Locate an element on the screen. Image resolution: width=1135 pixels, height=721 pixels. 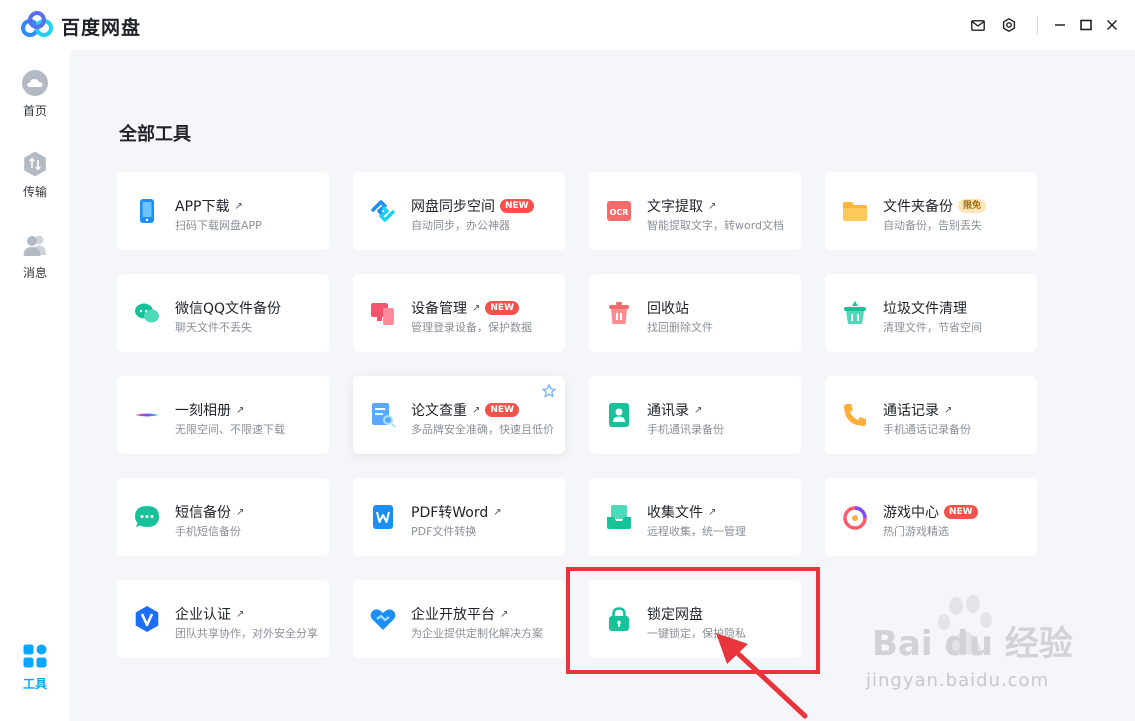
verified-v-icon is located at coordinates (147, 619).